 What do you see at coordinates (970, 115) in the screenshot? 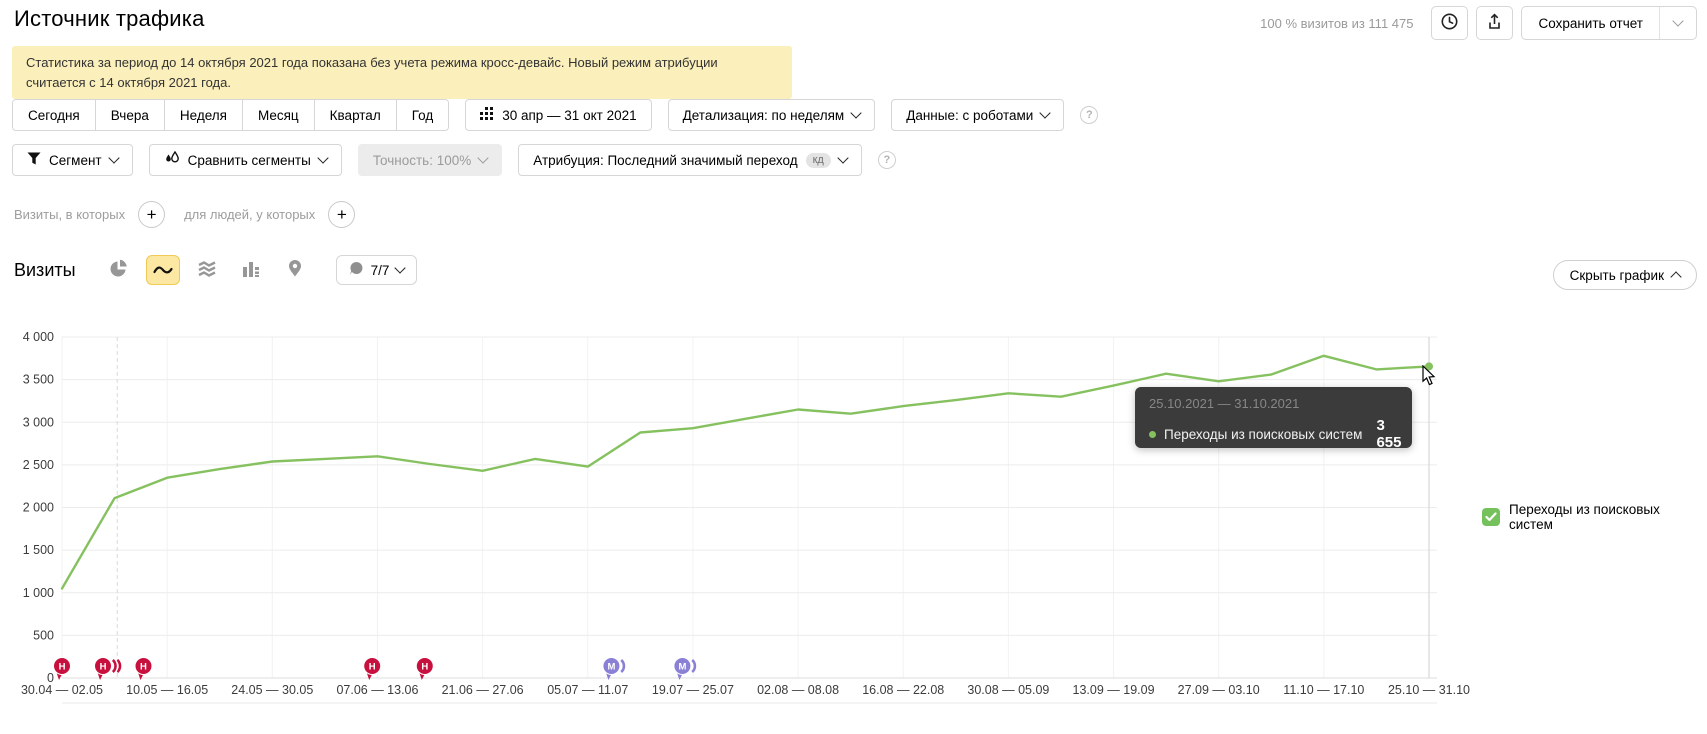
I see `data-mode-label: Данные: с роботами` at bounding box center [970, 115].